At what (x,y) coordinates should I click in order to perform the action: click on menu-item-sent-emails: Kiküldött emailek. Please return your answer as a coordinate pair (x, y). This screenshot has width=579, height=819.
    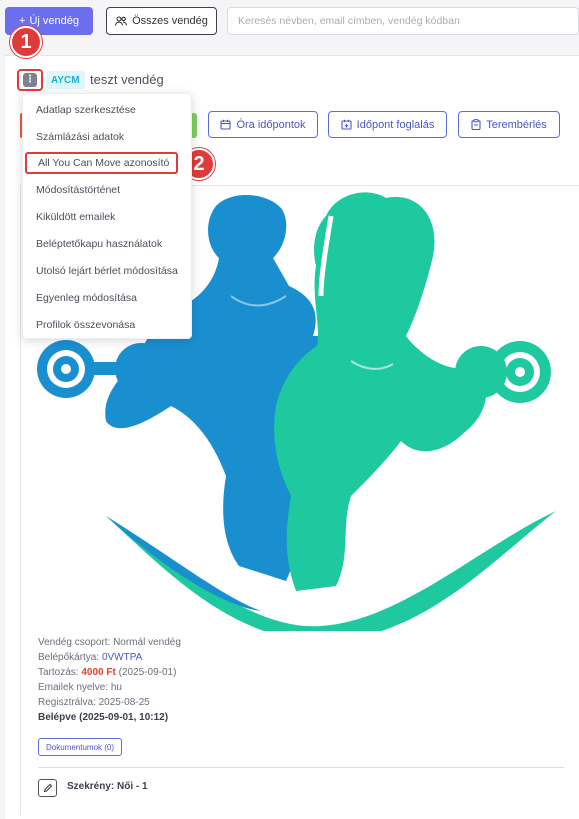
    Looking at the image, I should click on (108, 217).